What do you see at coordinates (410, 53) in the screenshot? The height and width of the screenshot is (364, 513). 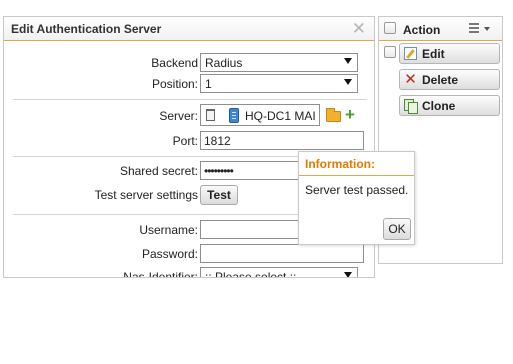 I see `edit-icon` at bounding box center [410, 53].